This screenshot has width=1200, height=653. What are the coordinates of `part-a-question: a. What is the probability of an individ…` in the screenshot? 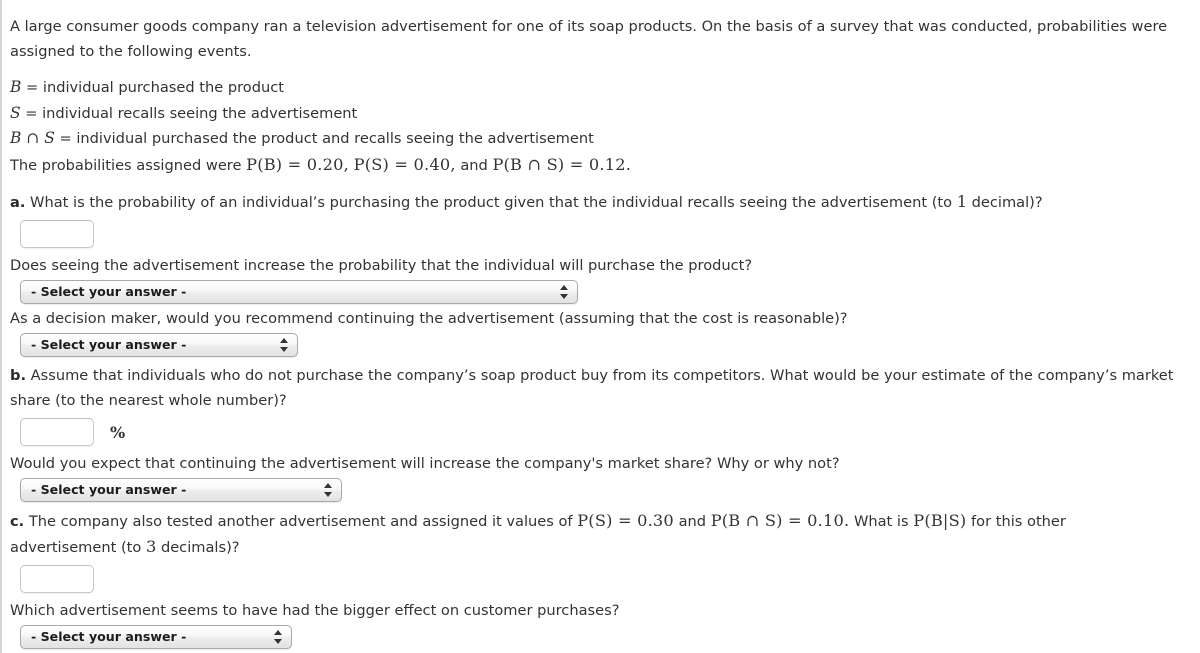 It's located at (592, 202).